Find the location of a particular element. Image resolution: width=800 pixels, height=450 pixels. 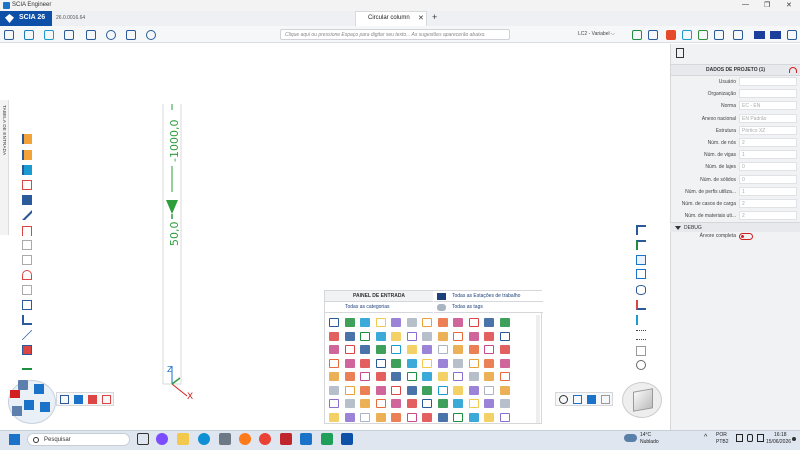

document-icon is located at coordinates (680, 53).